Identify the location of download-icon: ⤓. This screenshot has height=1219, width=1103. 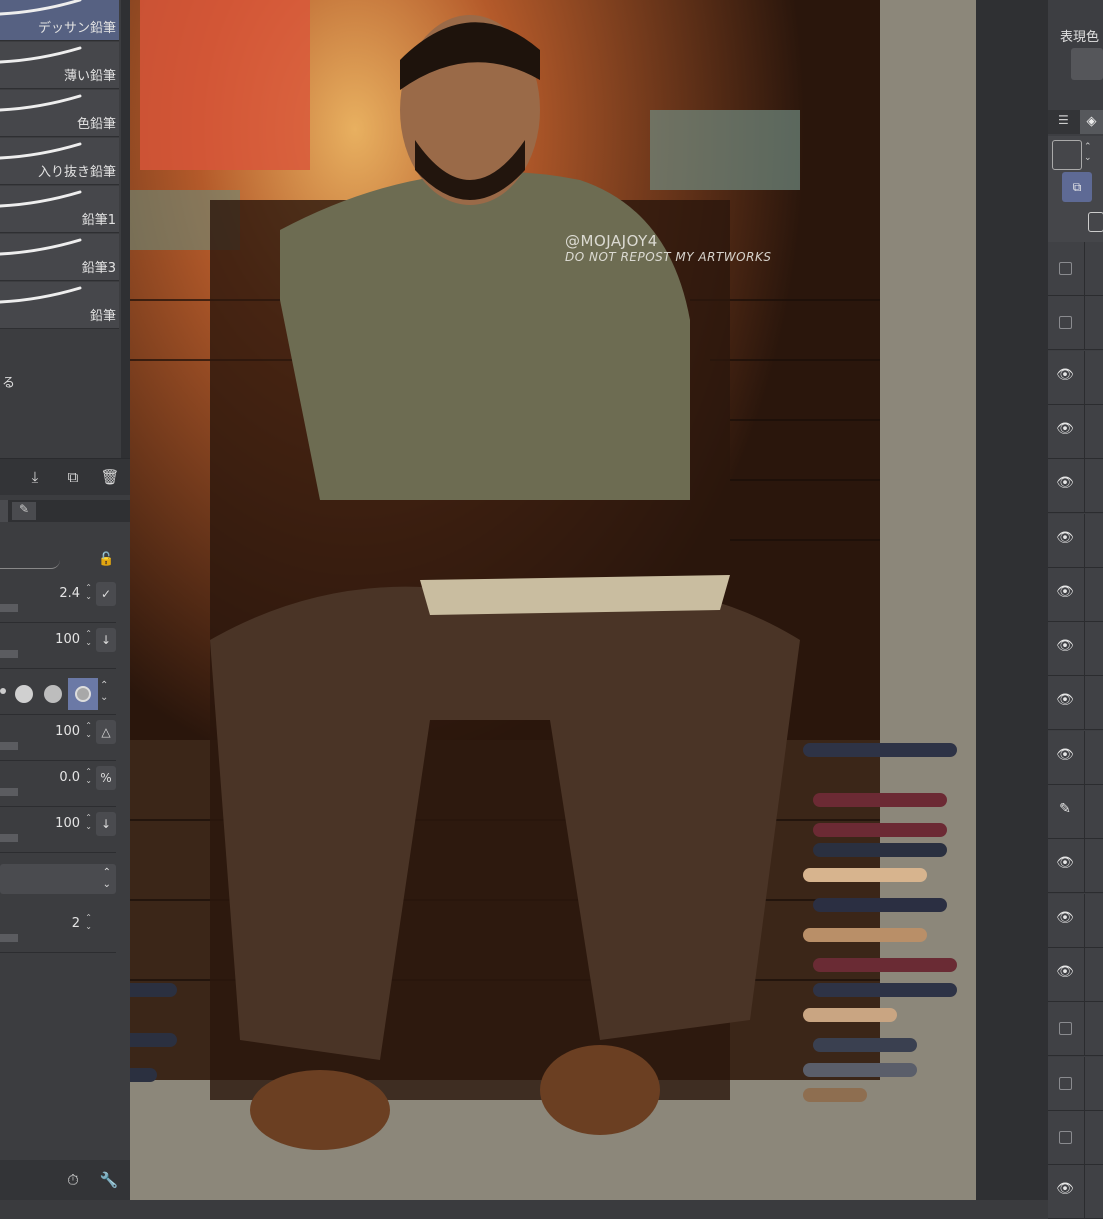
(35, 477).